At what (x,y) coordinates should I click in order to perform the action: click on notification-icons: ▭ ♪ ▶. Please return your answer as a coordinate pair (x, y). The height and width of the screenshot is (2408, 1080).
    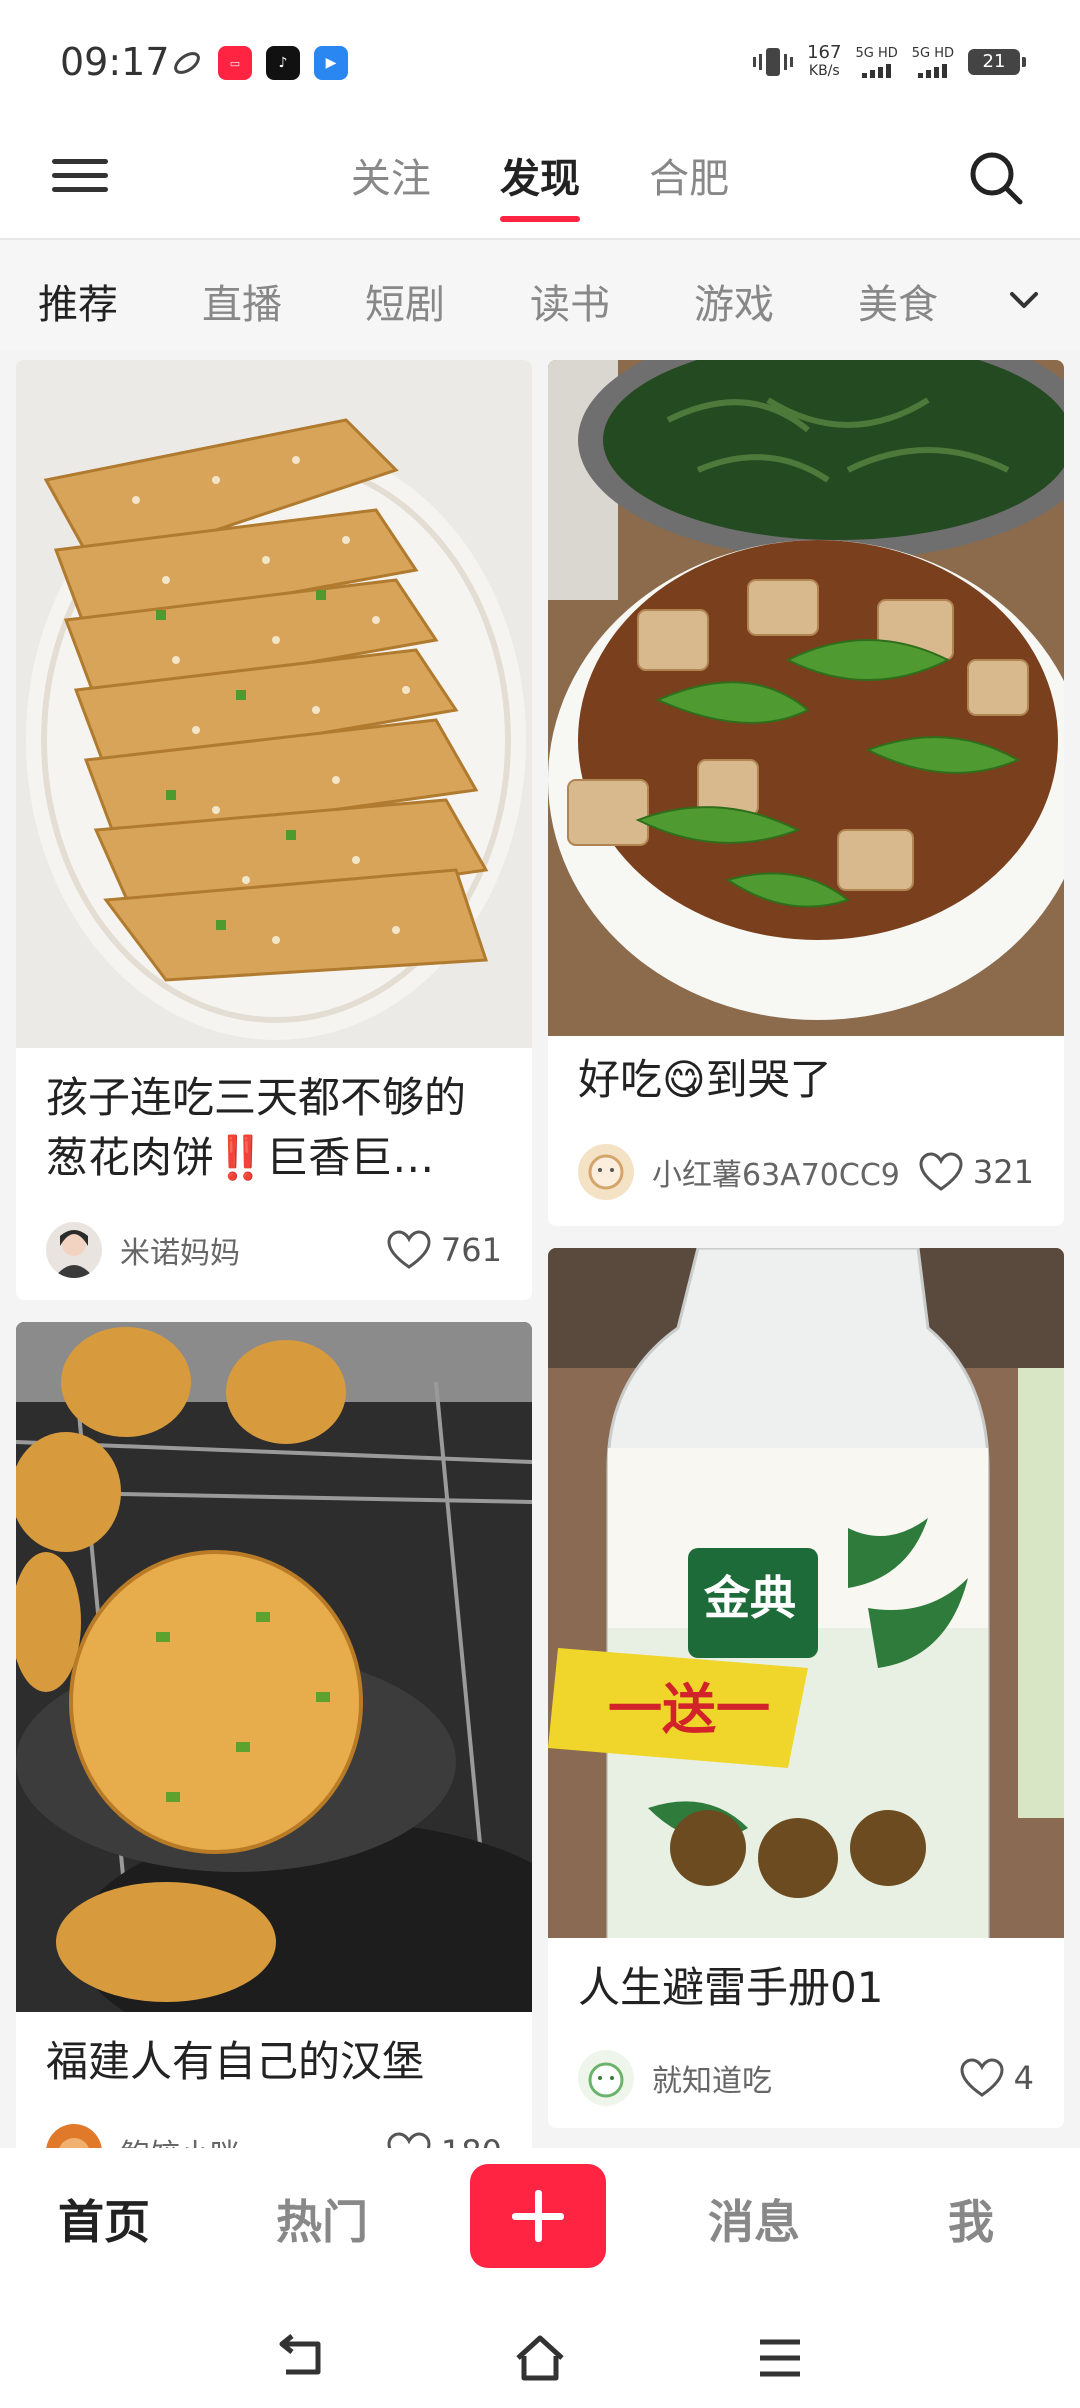
    Looking at the image, I should click on (259, 63).